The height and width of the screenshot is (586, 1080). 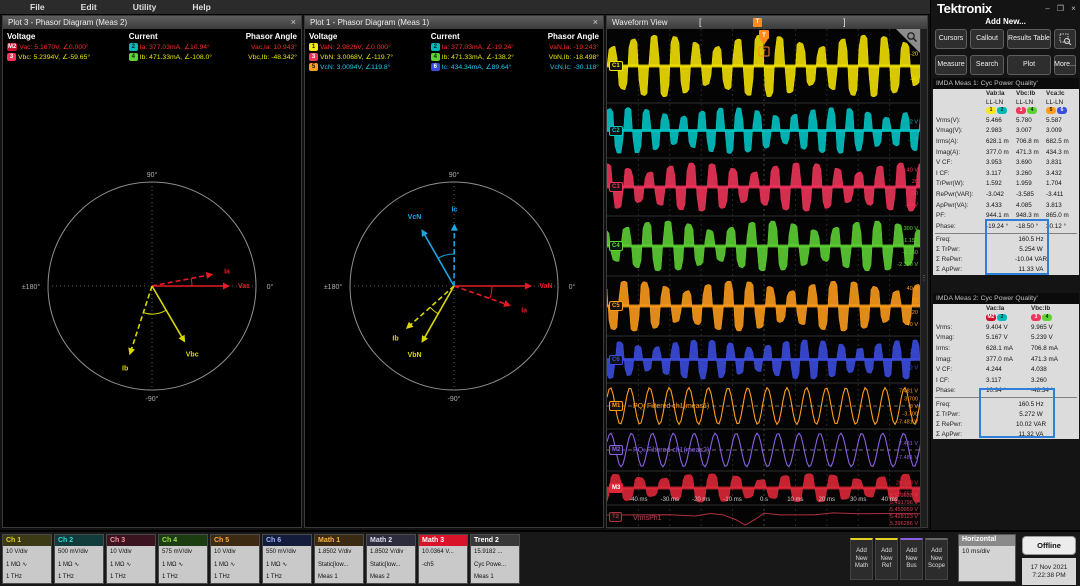 What do you see at coordinates (924, 278) in the screenshot?
I see `waveform-scrollbar: ⋮` at bounding box center [924, 278].